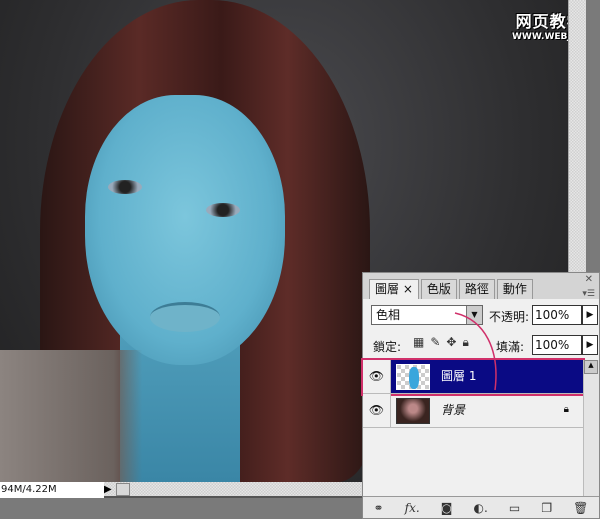 This screenshot has width=600, height=519. I want to click on layers-scrollbar: ▲, so click(591, 428).